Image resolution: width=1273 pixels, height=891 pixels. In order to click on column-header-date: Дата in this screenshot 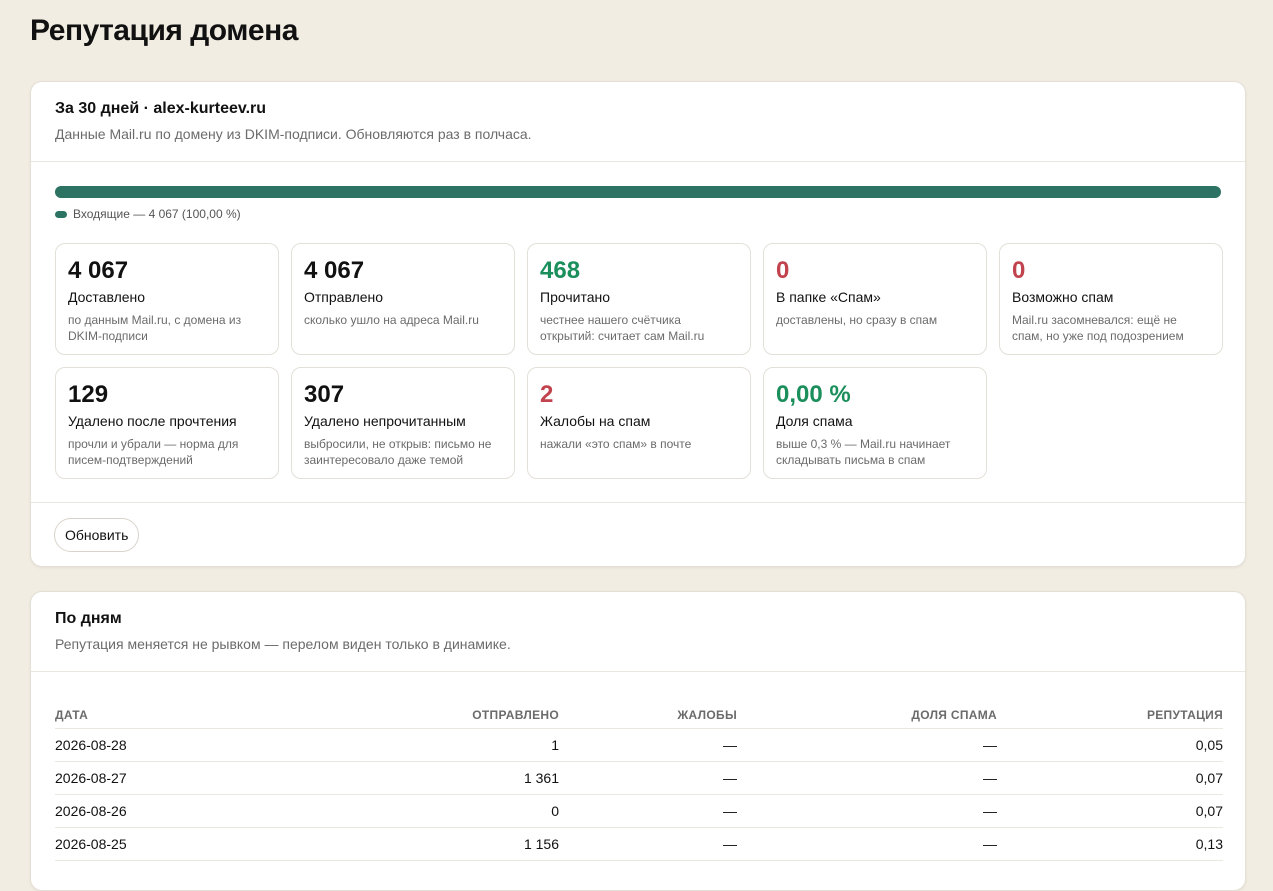, I will do `click(185, 715)`.